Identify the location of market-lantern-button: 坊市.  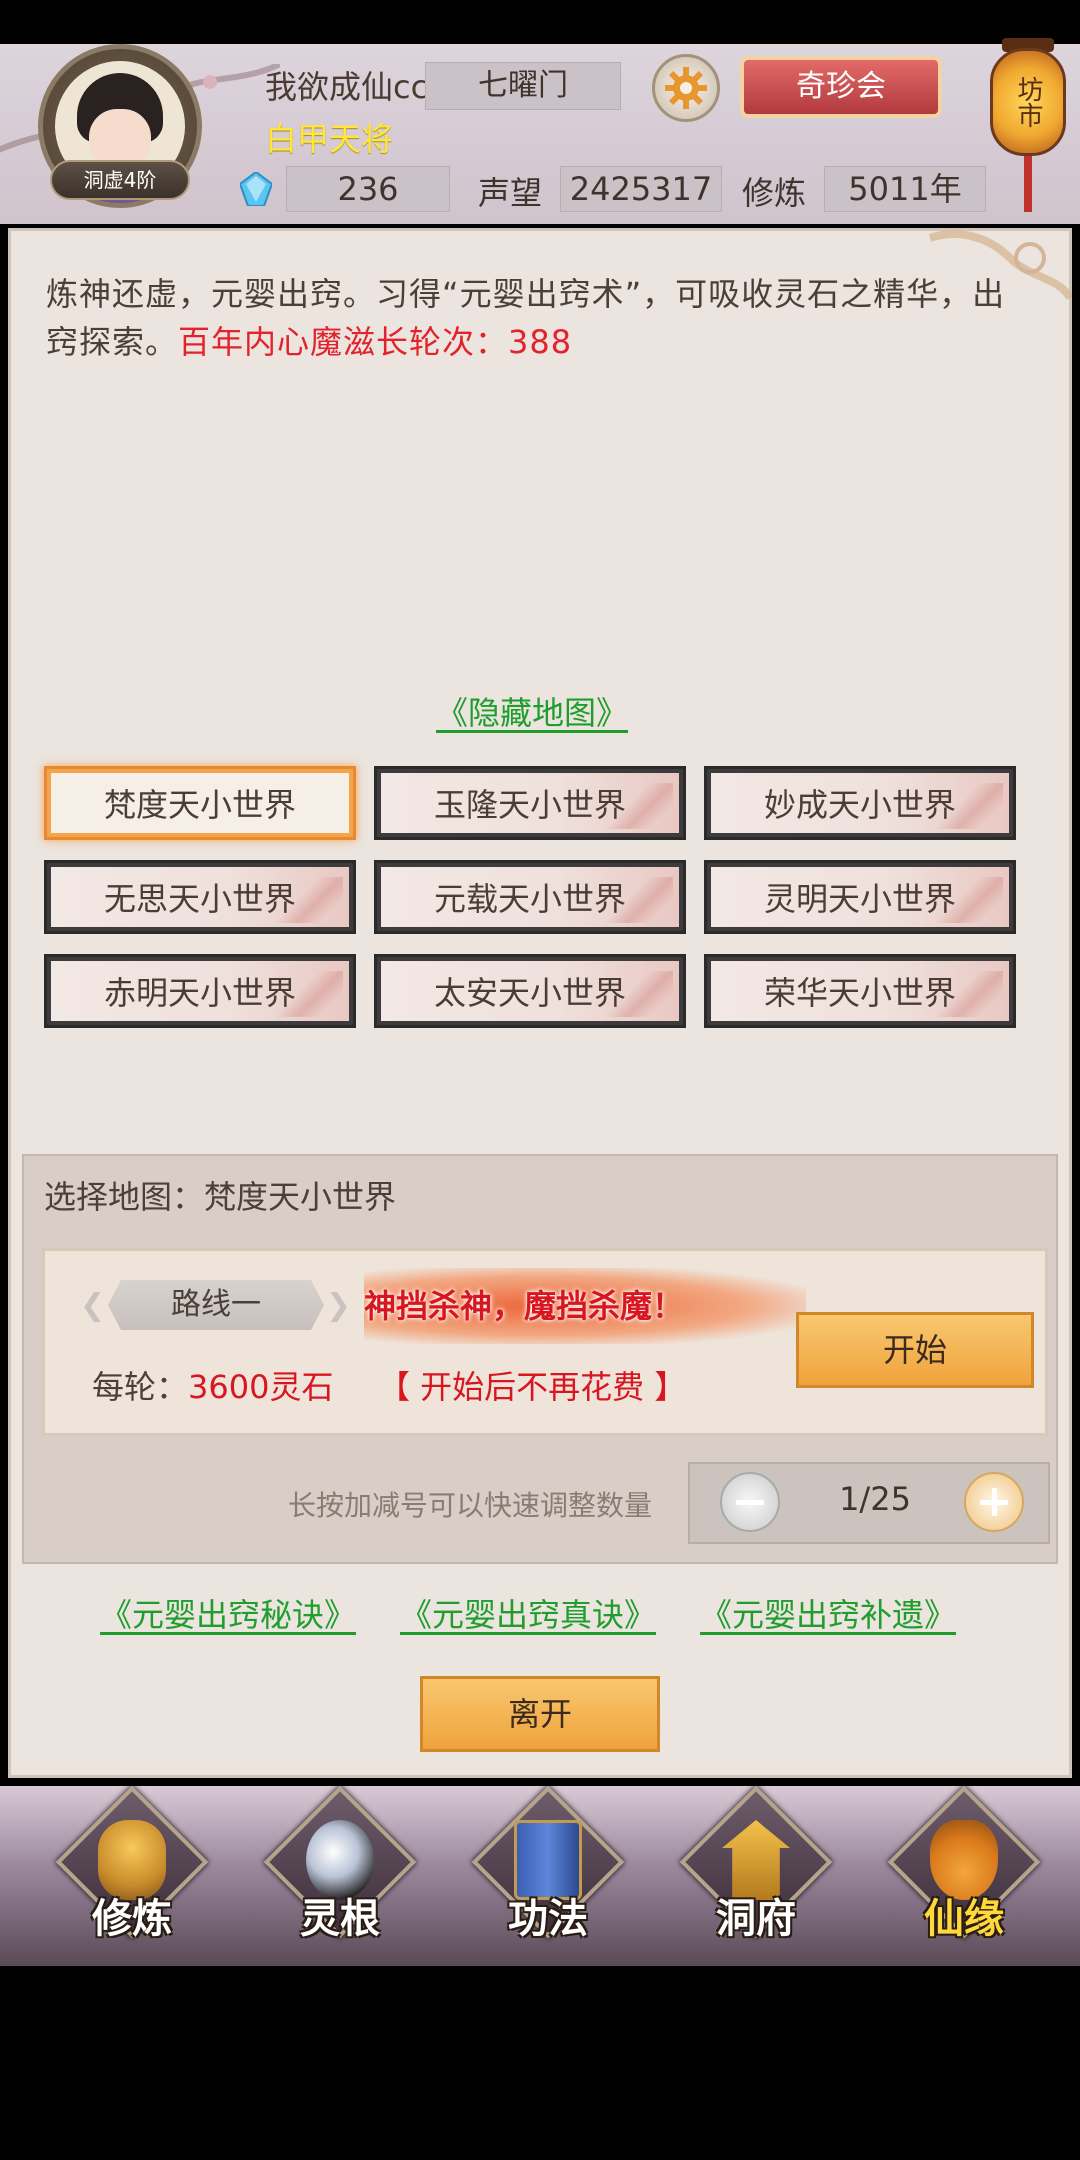
(1028, 102).